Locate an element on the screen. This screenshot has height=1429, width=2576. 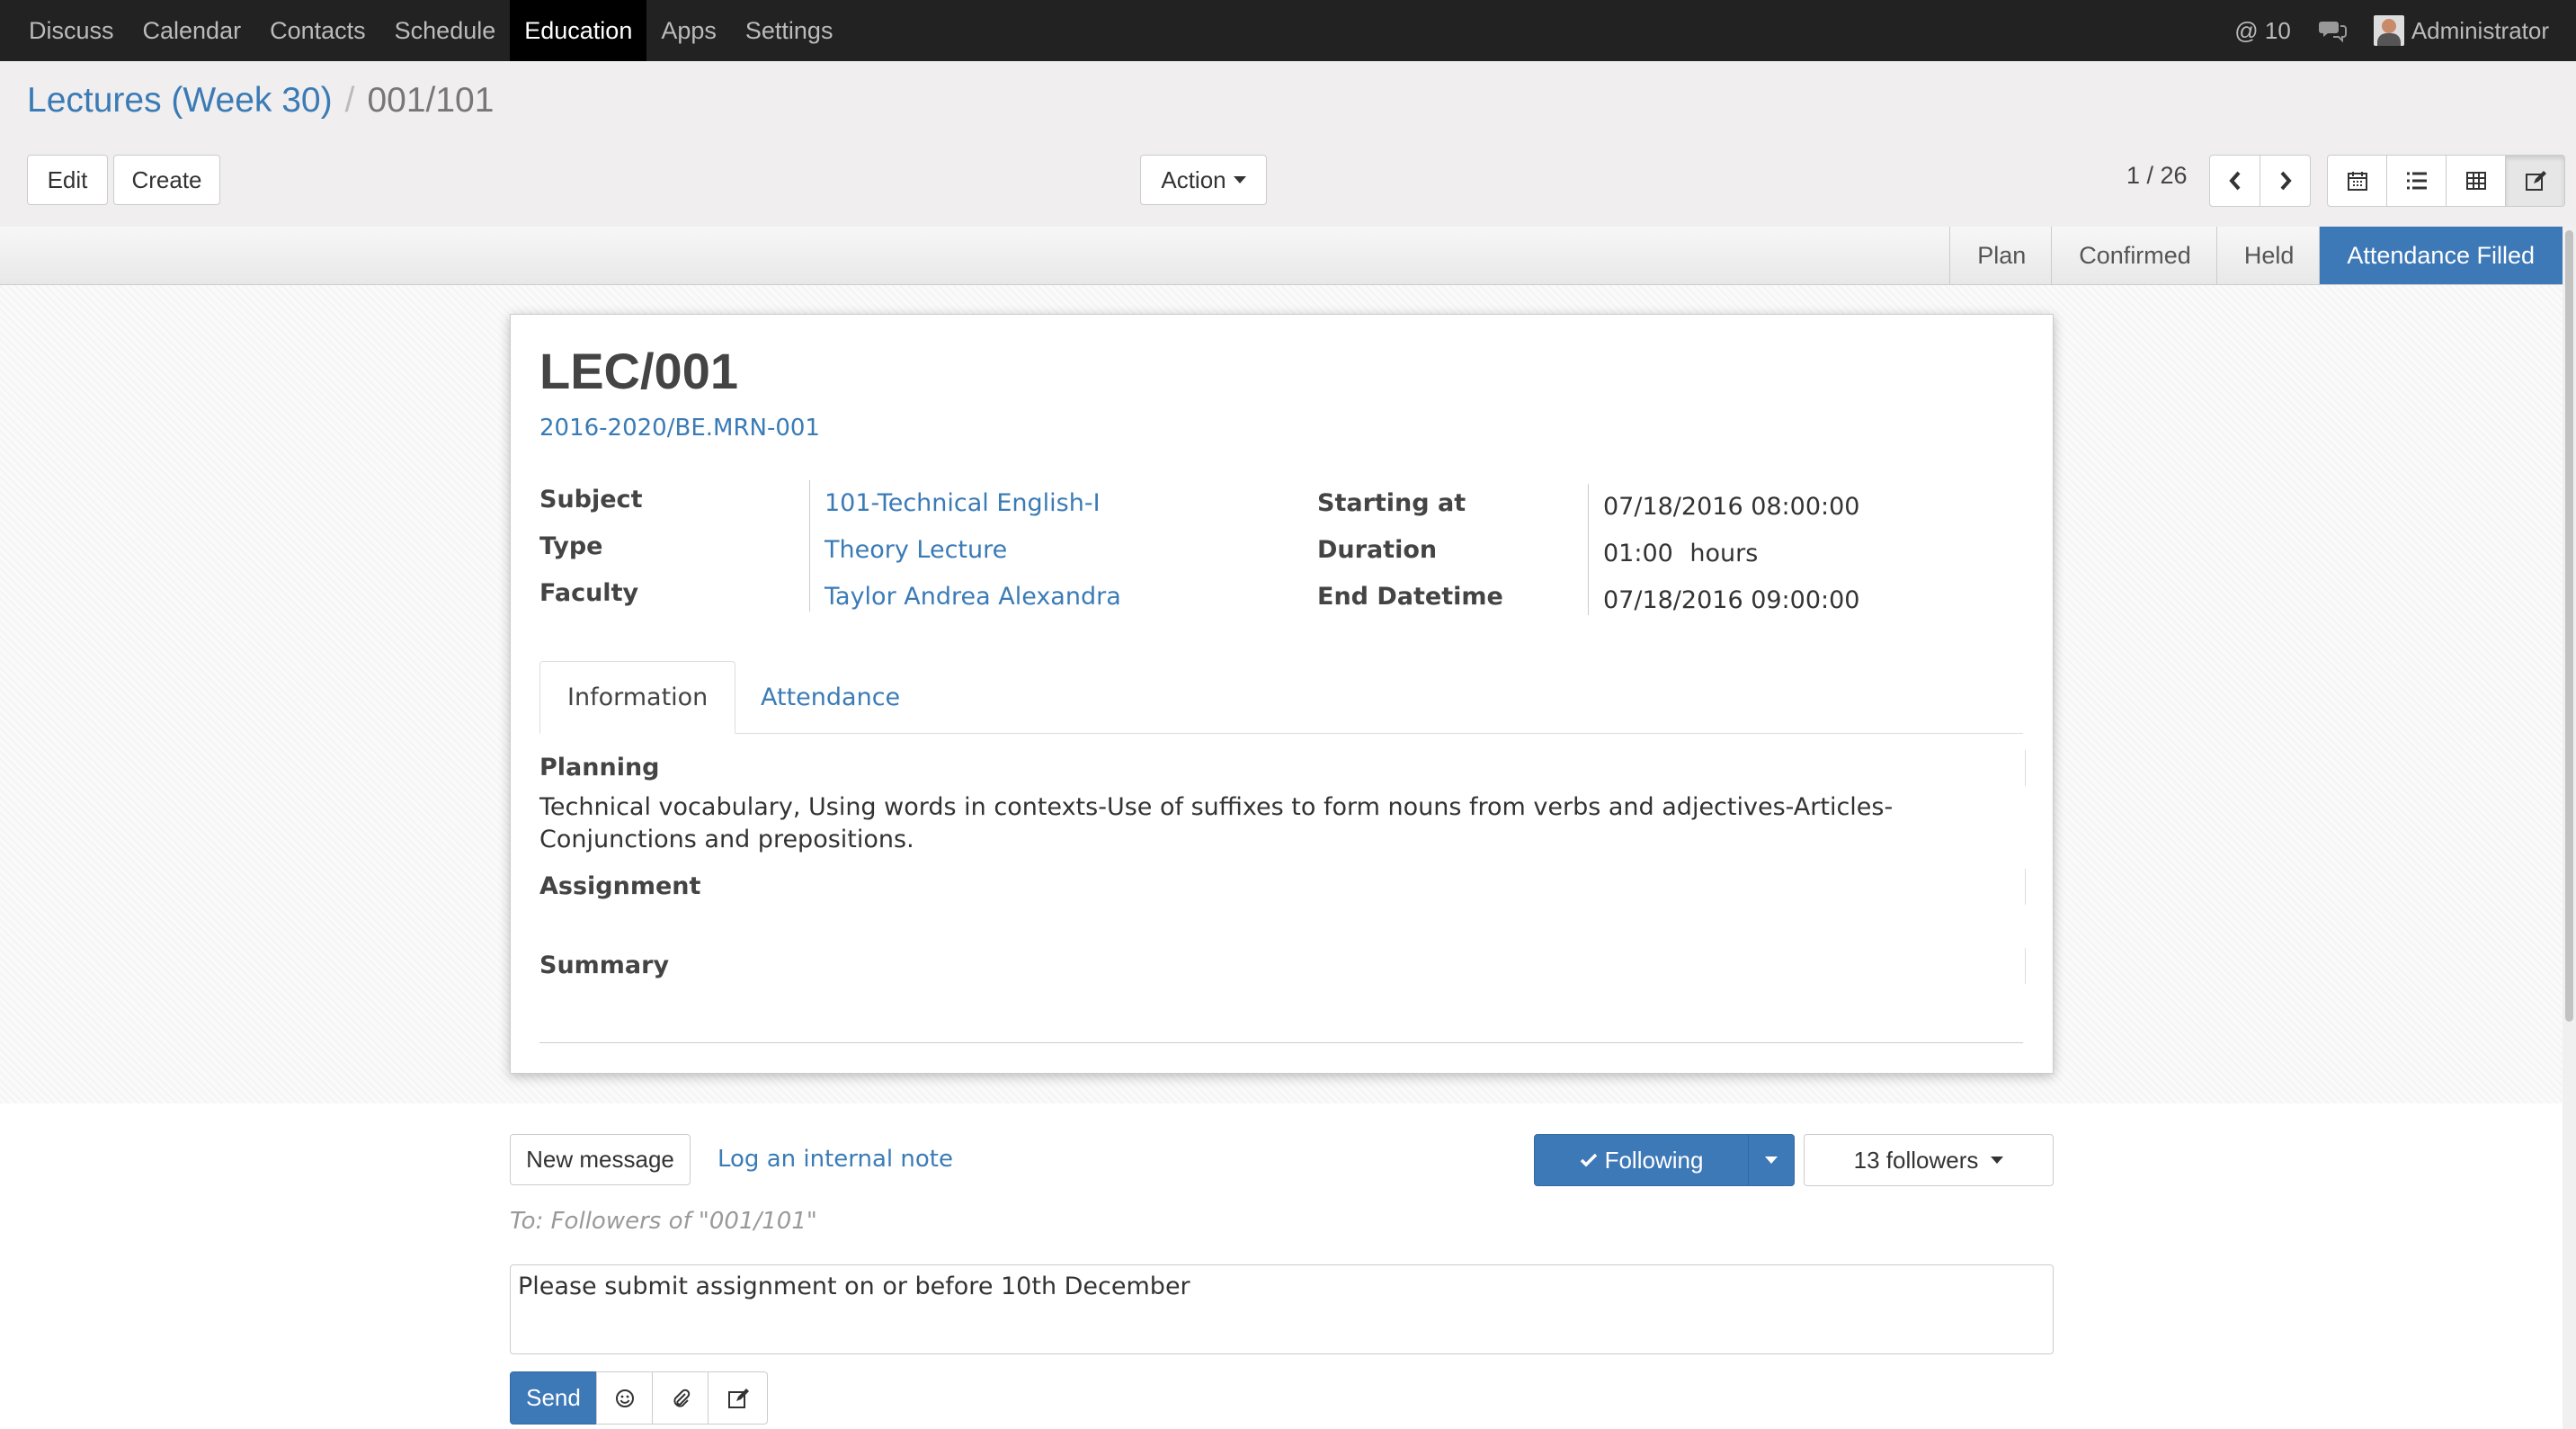
chevron-right-icon is located at coordinates (2285, 181).